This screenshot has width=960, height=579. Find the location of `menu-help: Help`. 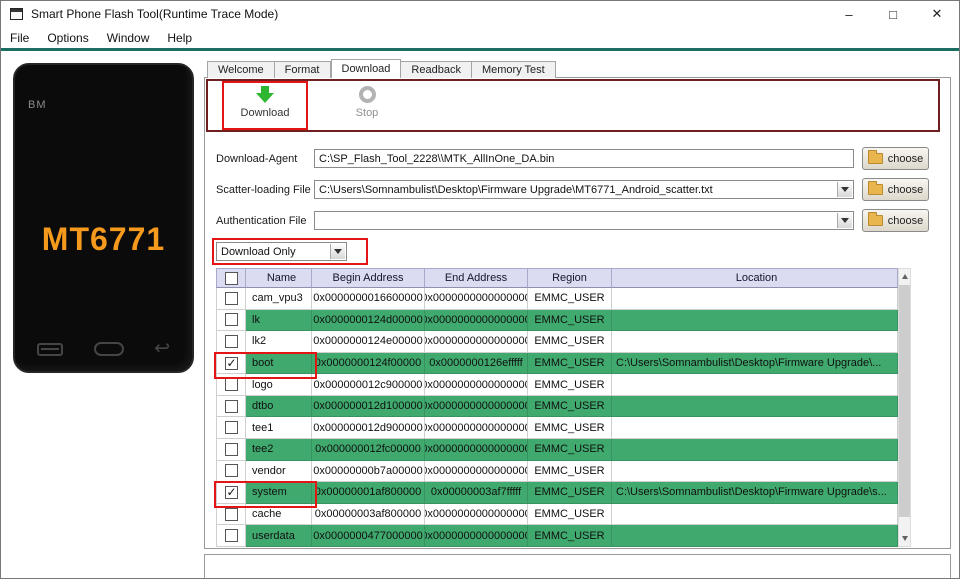

menu-help: Help is located at coordinates (179, 37).